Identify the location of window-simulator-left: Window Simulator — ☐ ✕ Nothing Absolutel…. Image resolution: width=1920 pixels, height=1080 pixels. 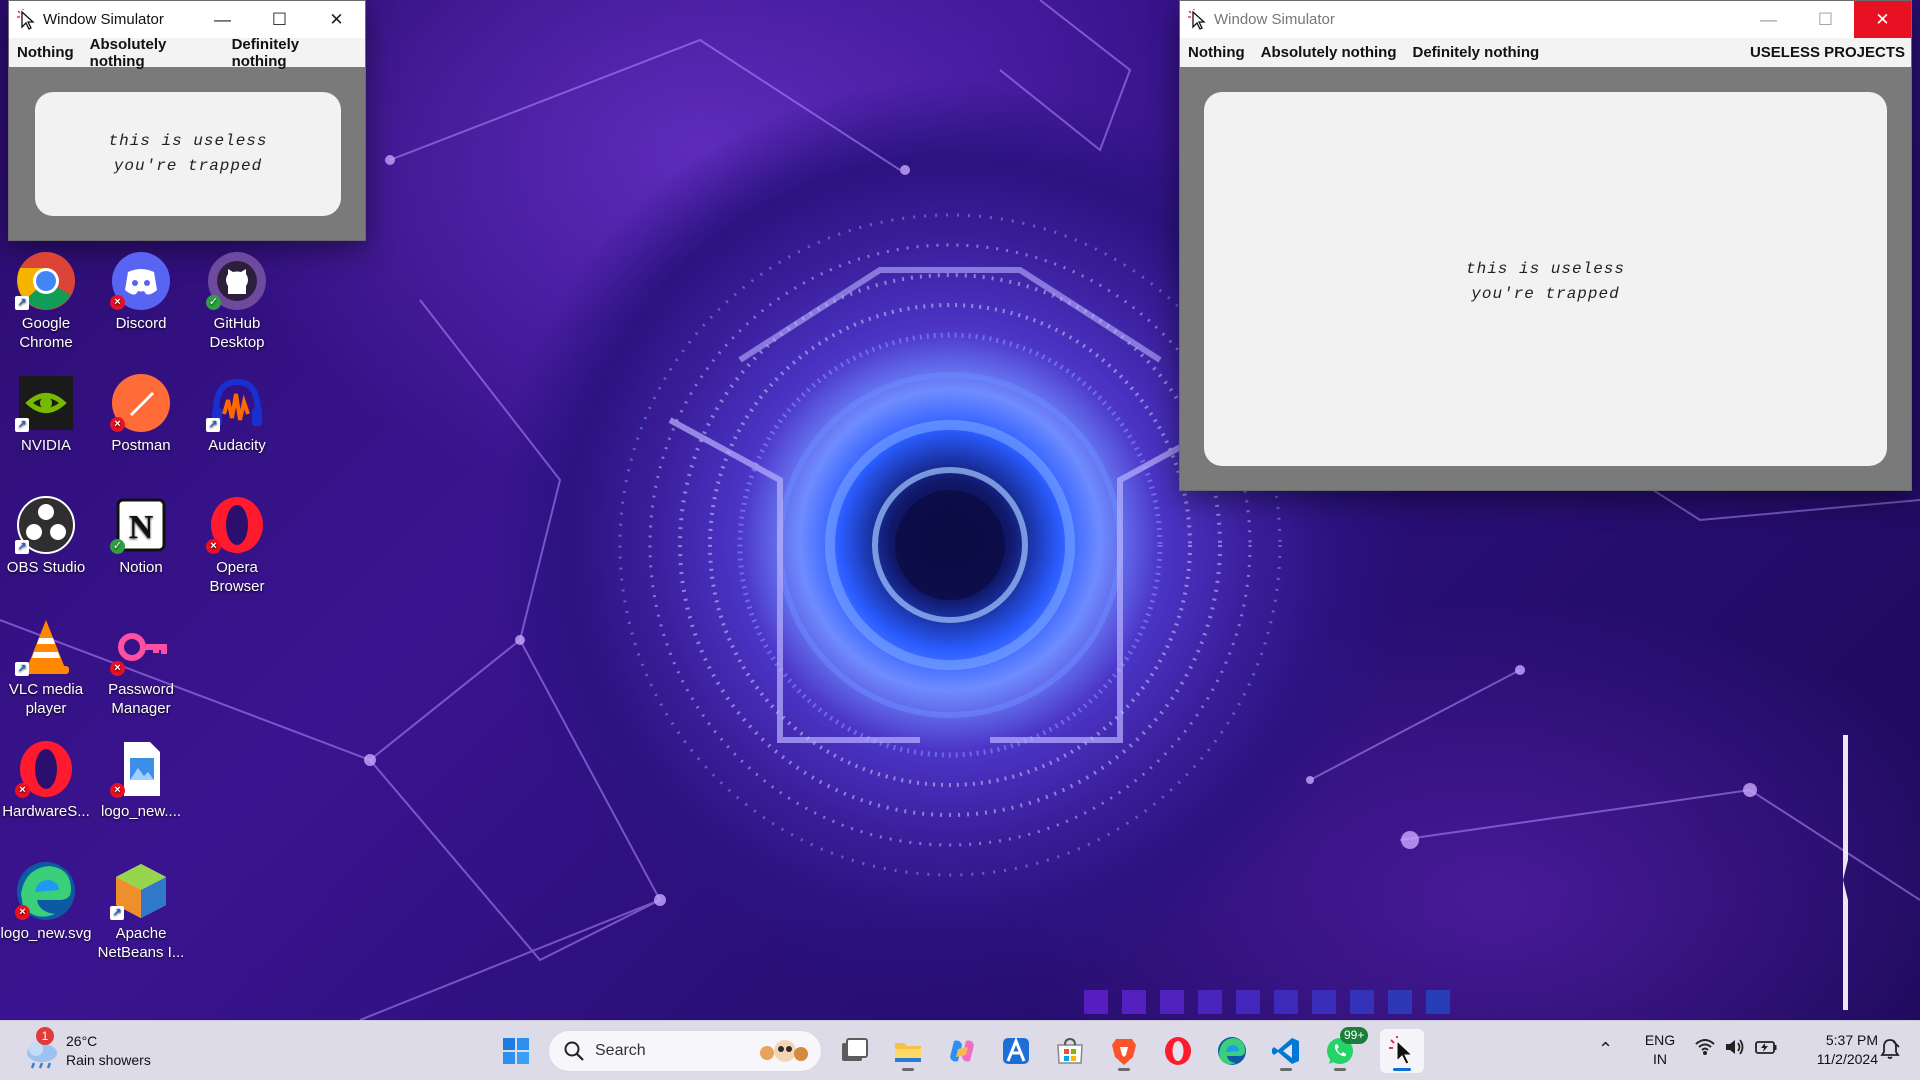
(187, 120).